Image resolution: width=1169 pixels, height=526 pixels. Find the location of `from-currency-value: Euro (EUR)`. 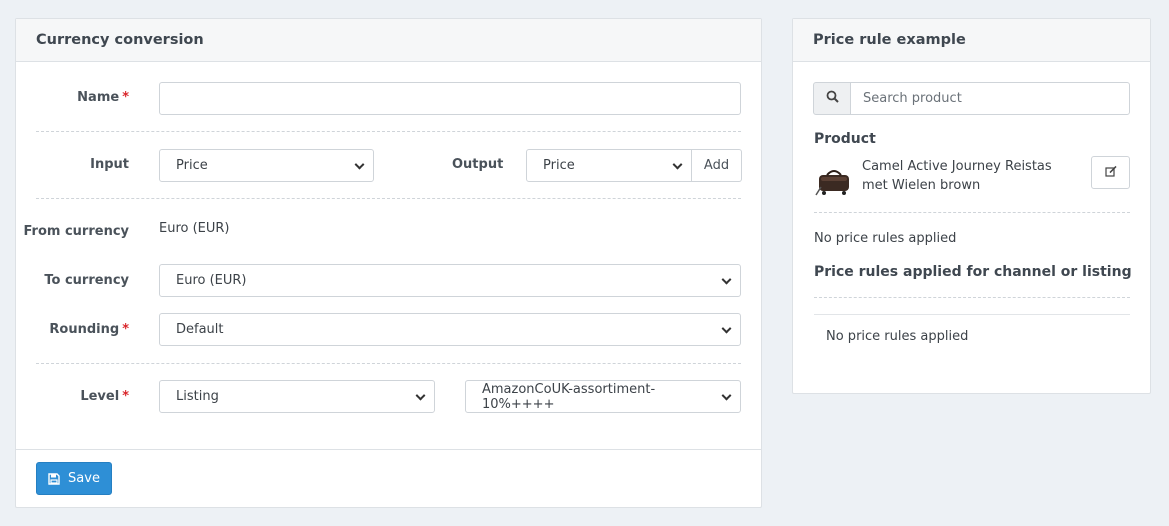

from-currency-value: Euro (EUR) is located at coordinates (194, 228).